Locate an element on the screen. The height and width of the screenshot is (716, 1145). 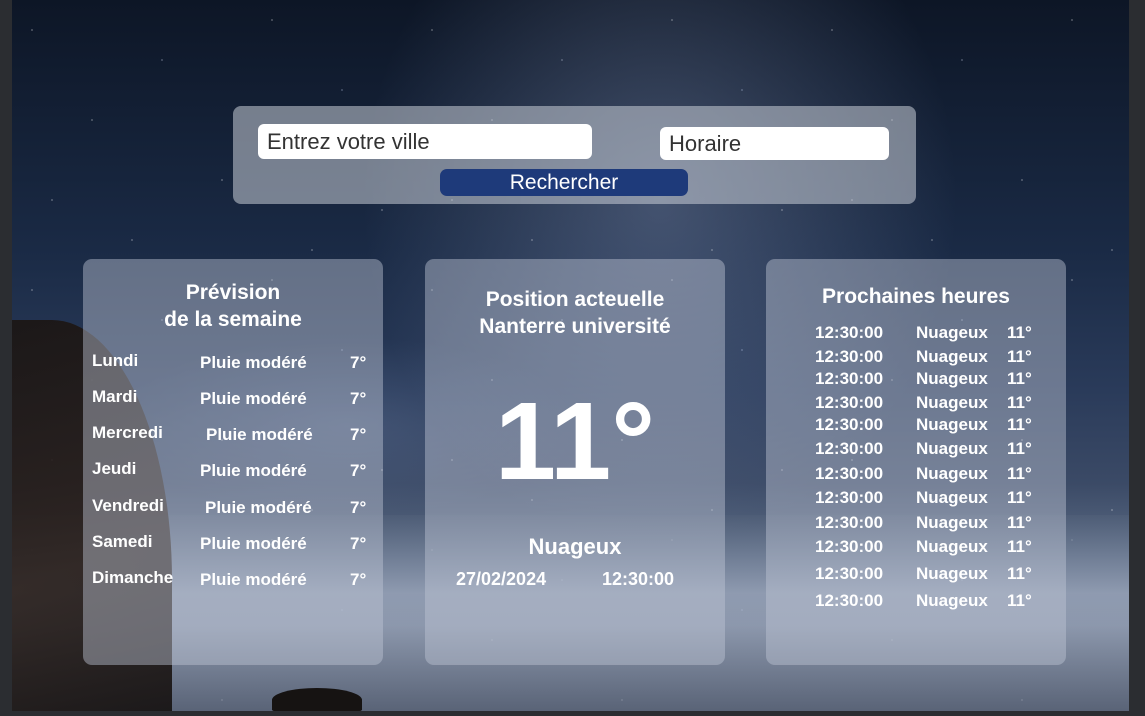
week-day: Mardi is located at coordinates (115, 396).